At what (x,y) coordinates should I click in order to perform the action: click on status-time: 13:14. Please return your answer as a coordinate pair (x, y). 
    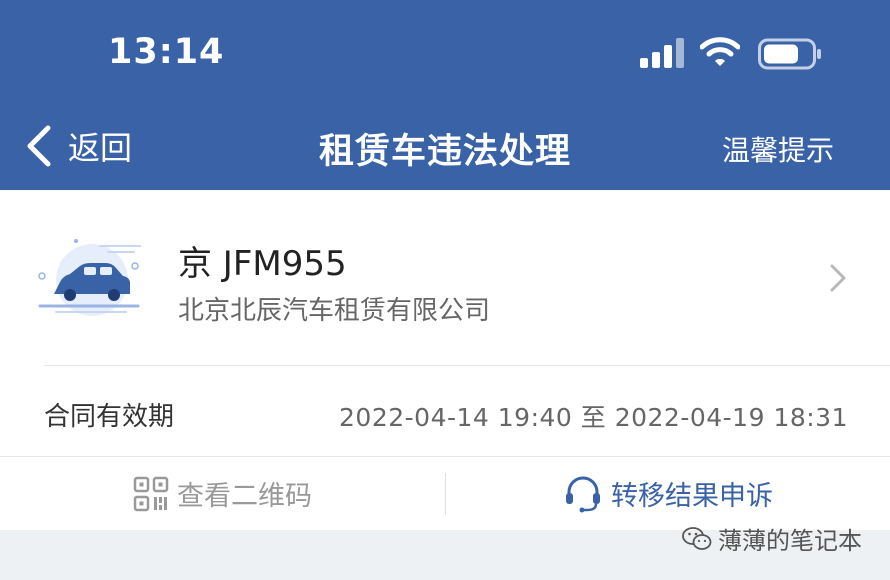
    Looking at the image, I should click on (166, 52).